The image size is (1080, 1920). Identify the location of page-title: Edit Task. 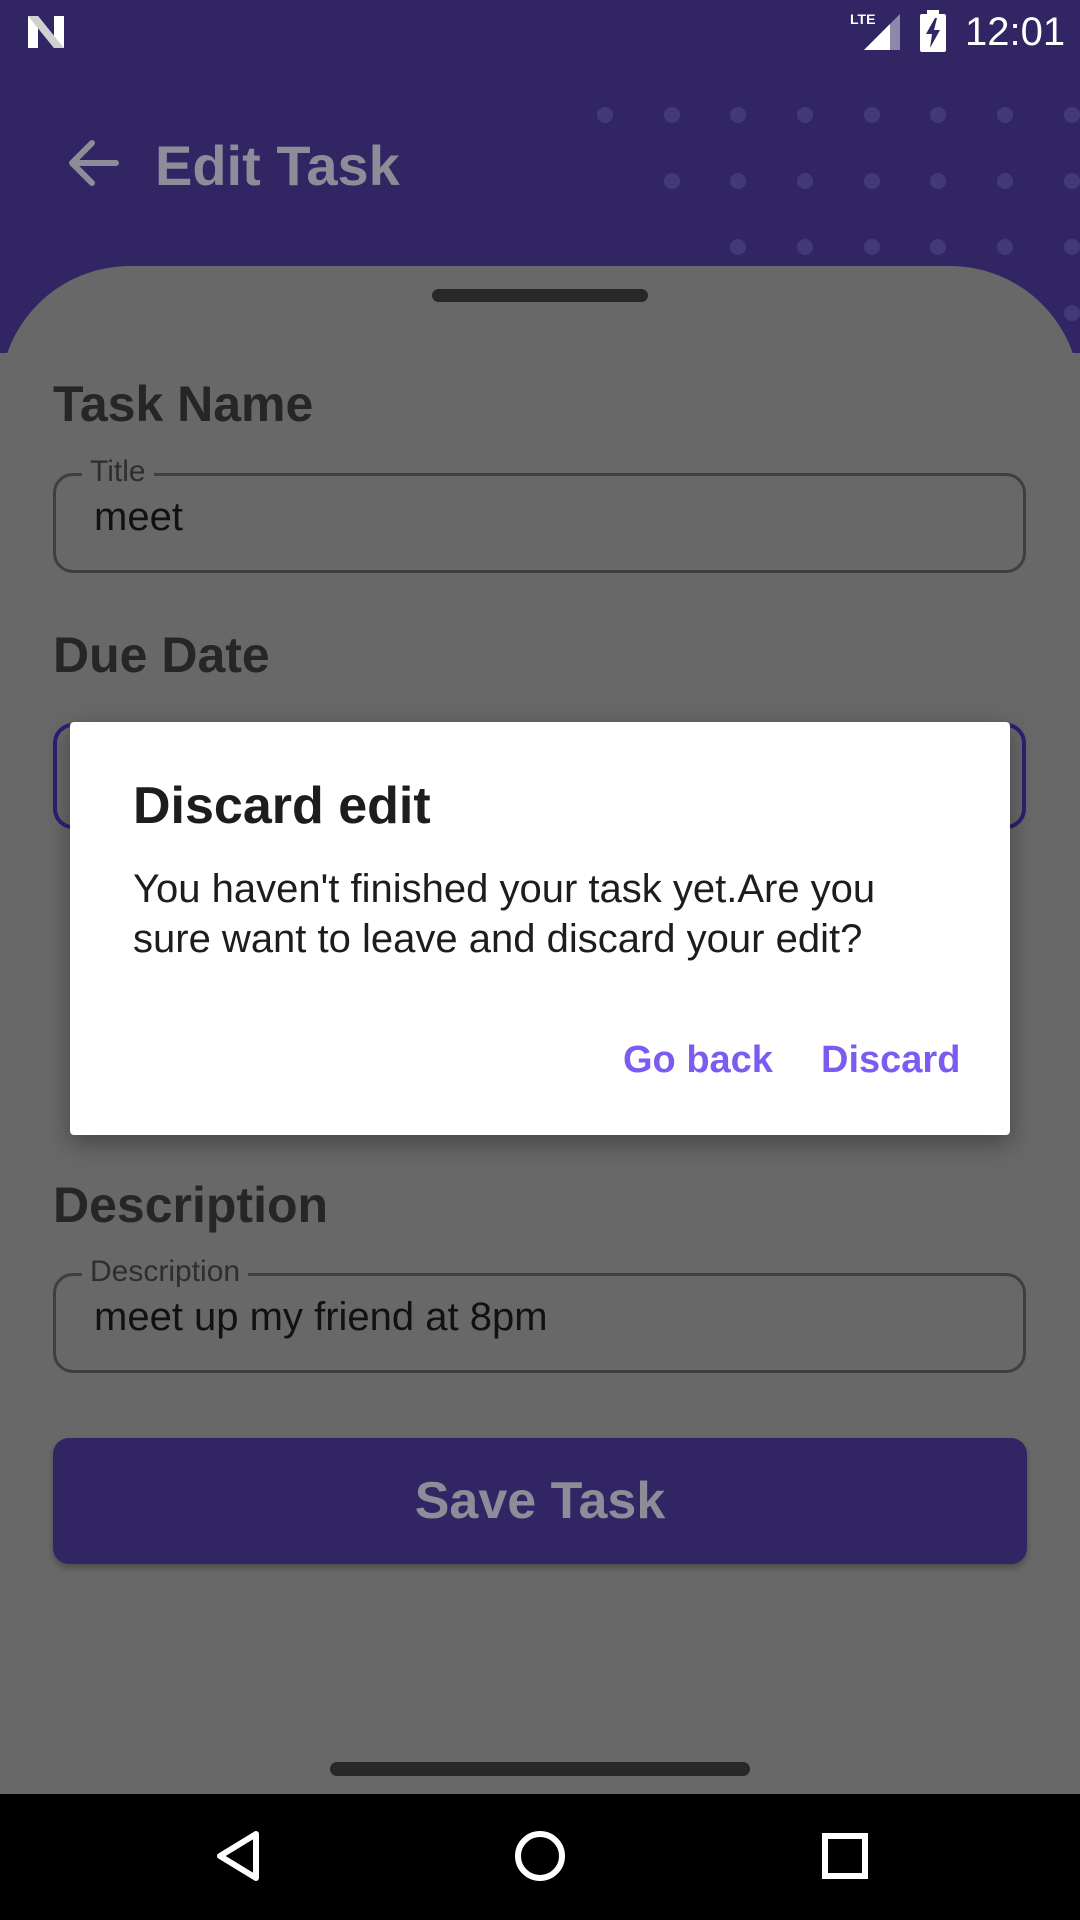
(277, 165).